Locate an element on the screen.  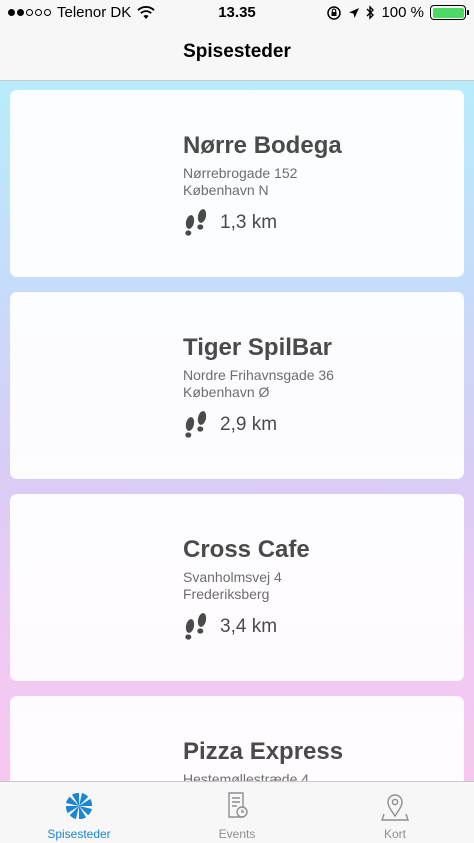
battery-level-fill is located at coordinates (448, 12).